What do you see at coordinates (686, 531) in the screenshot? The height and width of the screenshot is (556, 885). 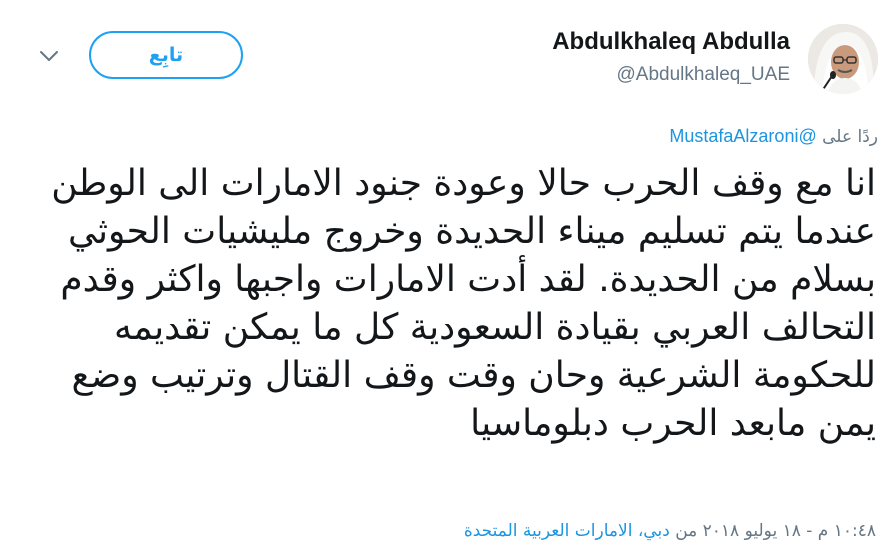 I see `location-prefix: من` at bounding box center [686, 531].